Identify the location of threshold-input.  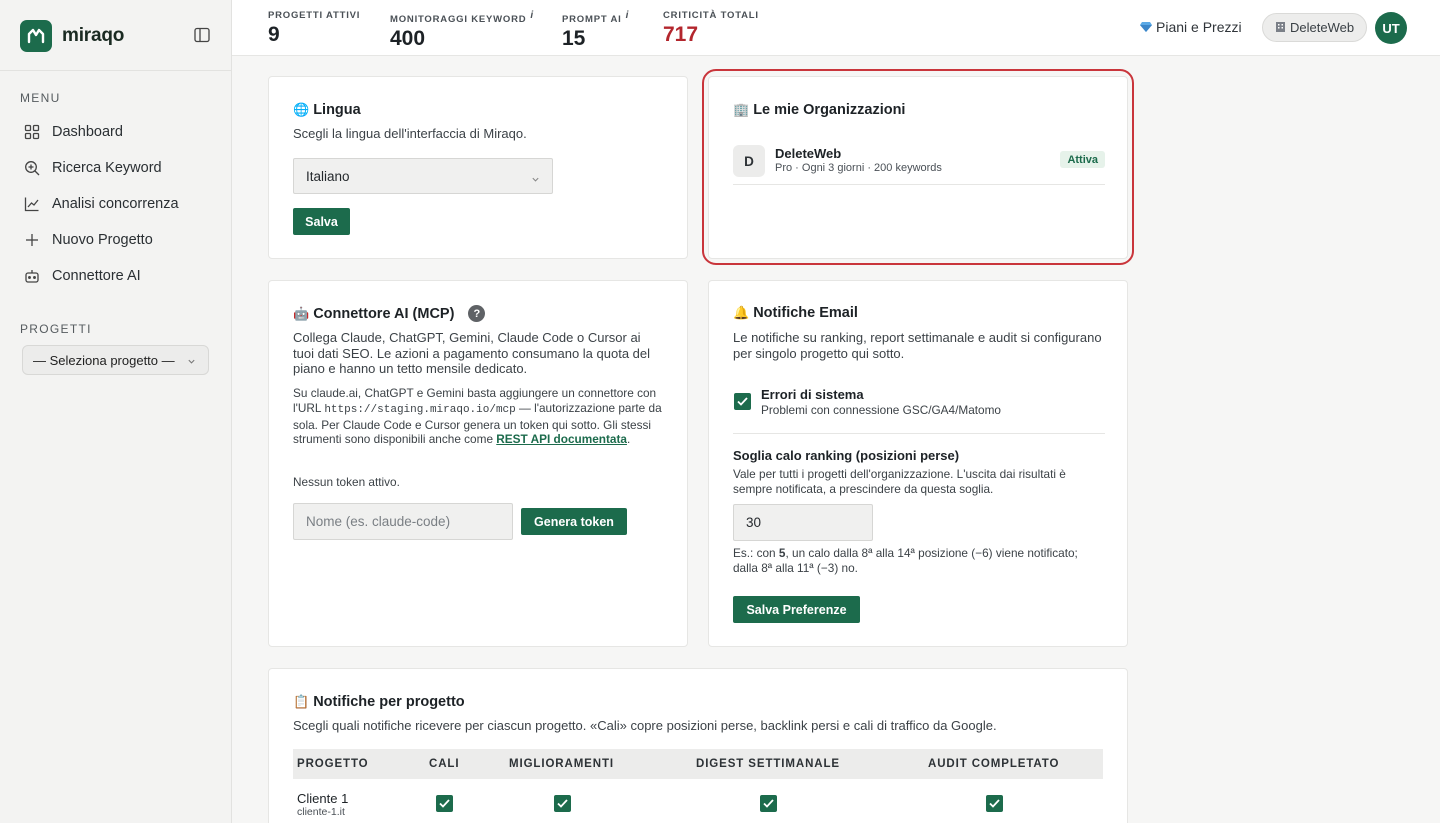
(803, 522).